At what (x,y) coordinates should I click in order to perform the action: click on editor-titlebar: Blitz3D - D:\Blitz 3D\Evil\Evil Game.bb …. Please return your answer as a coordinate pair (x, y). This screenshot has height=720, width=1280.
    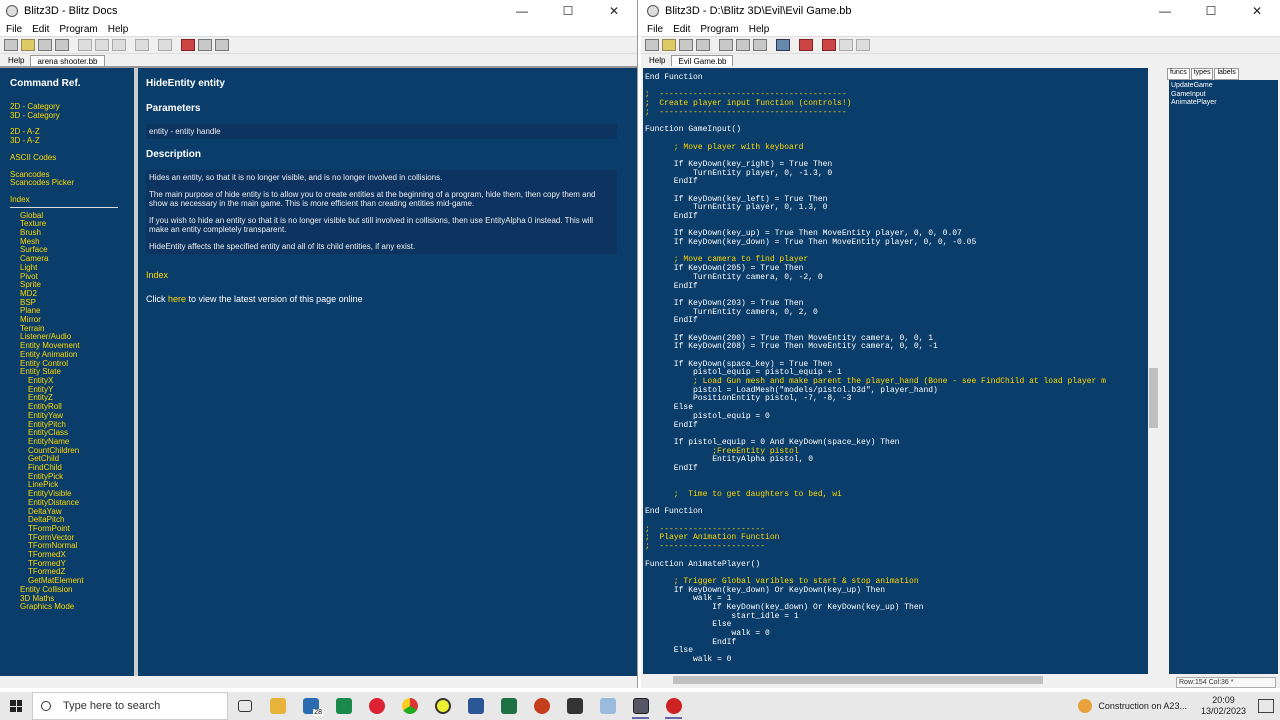
    Looking at the image, I should click on (960, 11).